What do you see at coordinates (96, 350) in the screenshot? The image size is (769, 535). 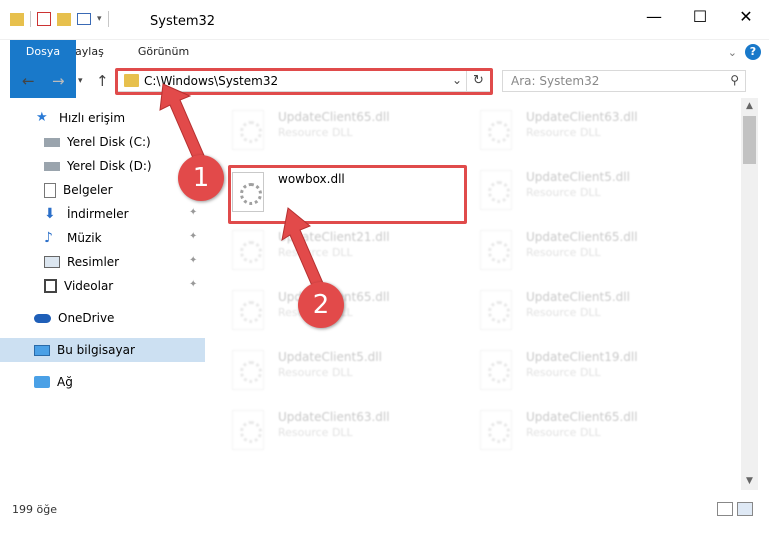 I see `sidebar-item-label: Bu bilgisayar` at bounding box center [96, 350].